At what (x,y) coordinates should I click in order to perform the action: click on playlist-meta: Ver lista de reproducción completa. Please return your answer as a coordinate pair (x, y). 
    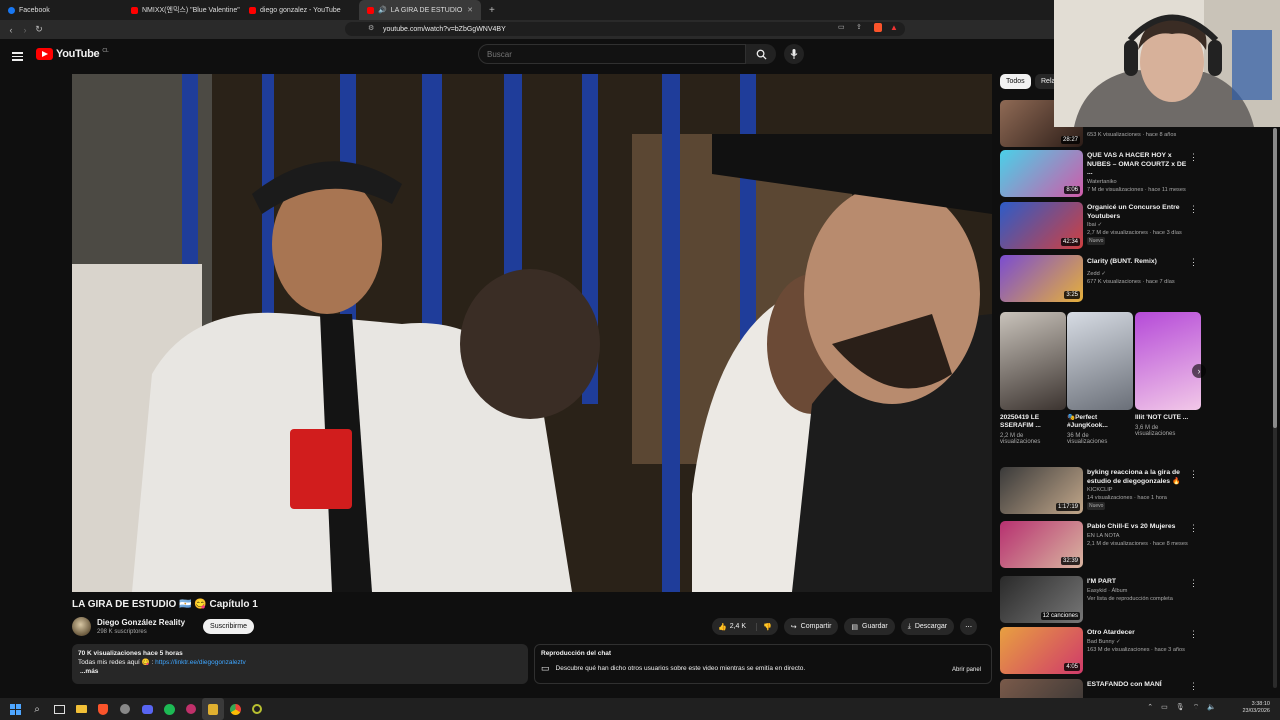
    Looking at the image, I should click on (1138, 599).